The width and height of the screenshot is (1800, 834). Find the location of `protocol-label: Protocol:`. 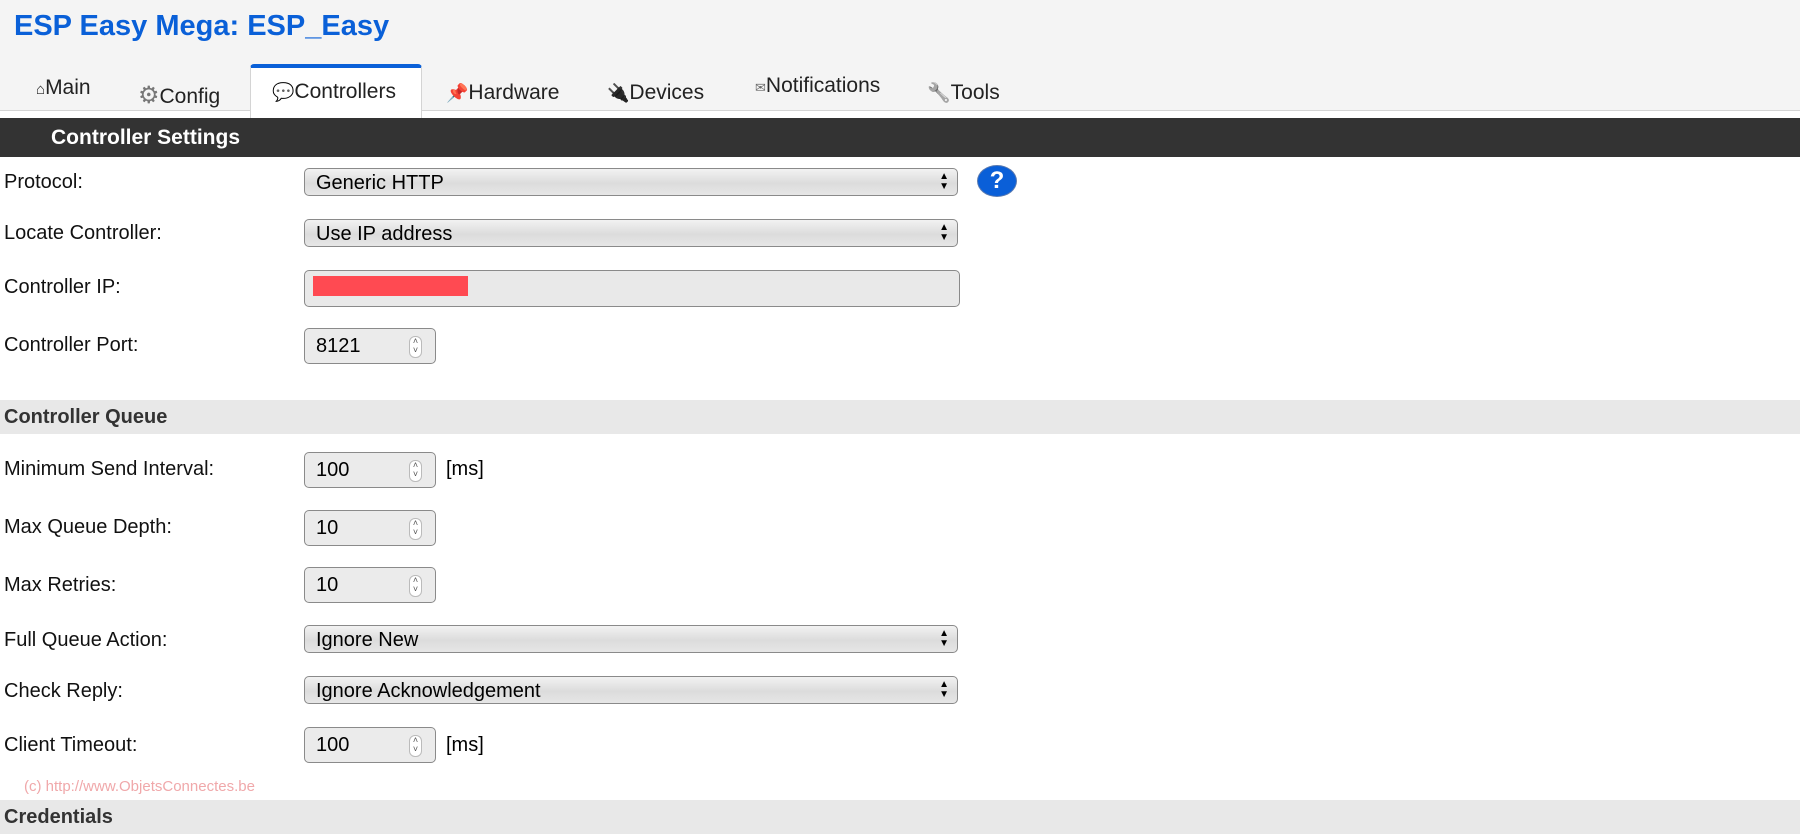

protocol-label: Protocol: is located at coordinates (43, 182).